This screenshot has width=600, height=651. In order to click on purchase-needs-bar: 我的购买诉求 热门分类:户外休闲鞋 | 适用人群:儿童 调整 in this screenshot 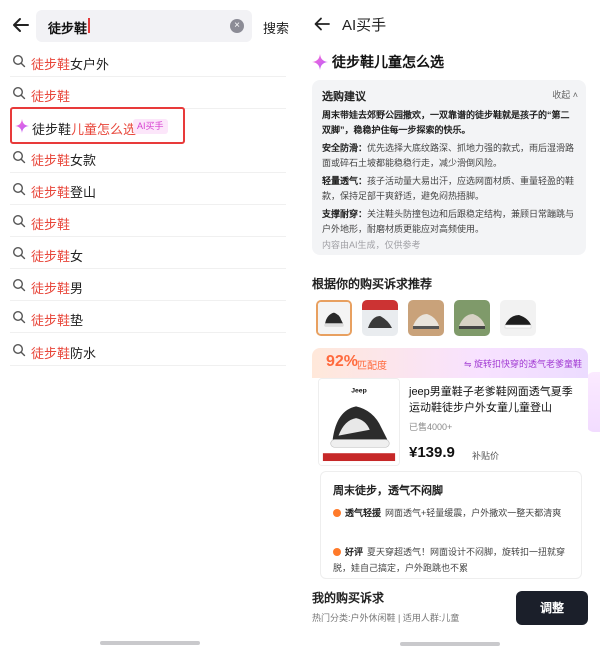, I will do `click(450, 612)`.